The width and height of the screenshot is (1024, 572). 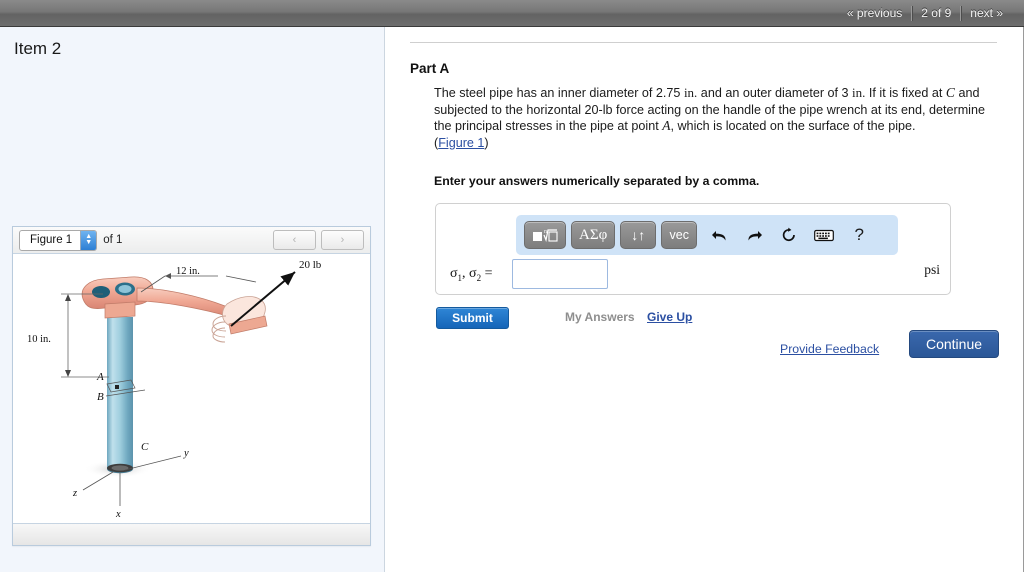 I want to click on page-indicator: 2 of 9, so click(x=936, y=13).